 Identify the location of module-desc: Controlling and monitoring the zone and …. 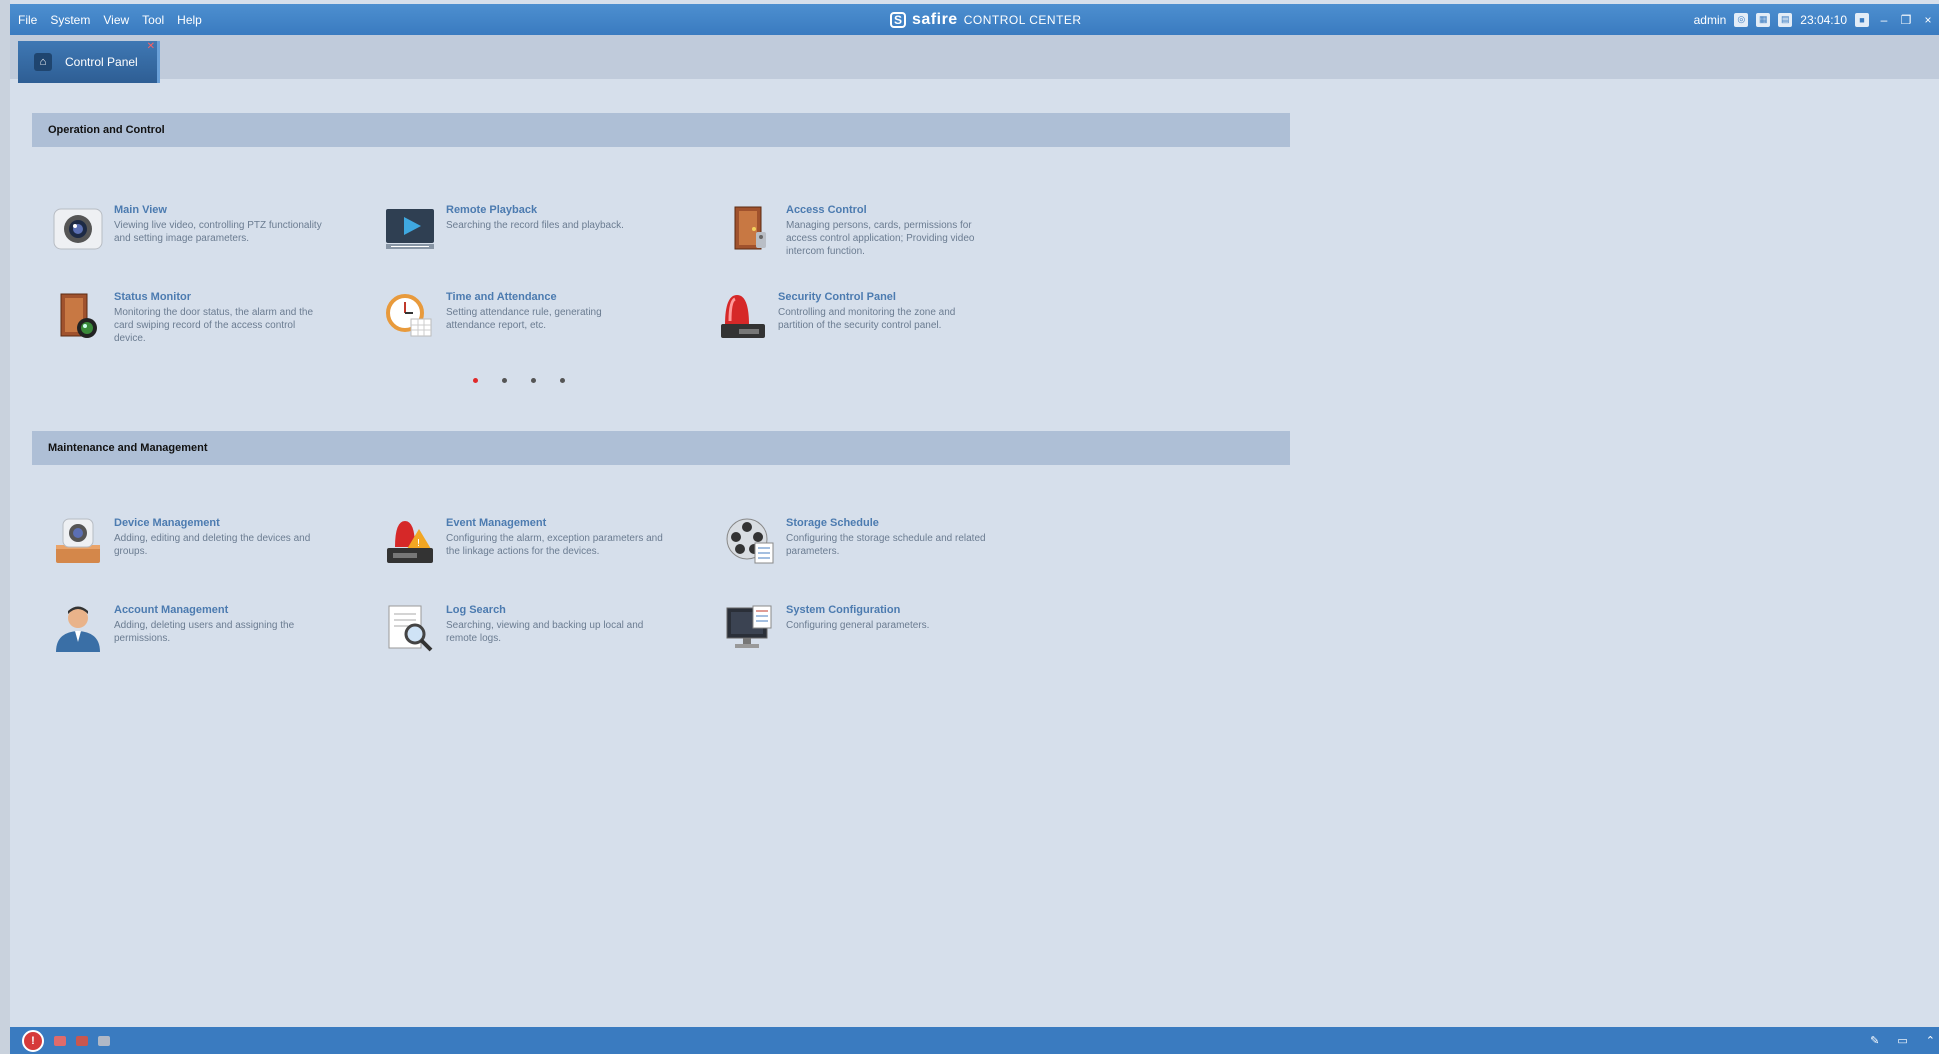
(867, 319).